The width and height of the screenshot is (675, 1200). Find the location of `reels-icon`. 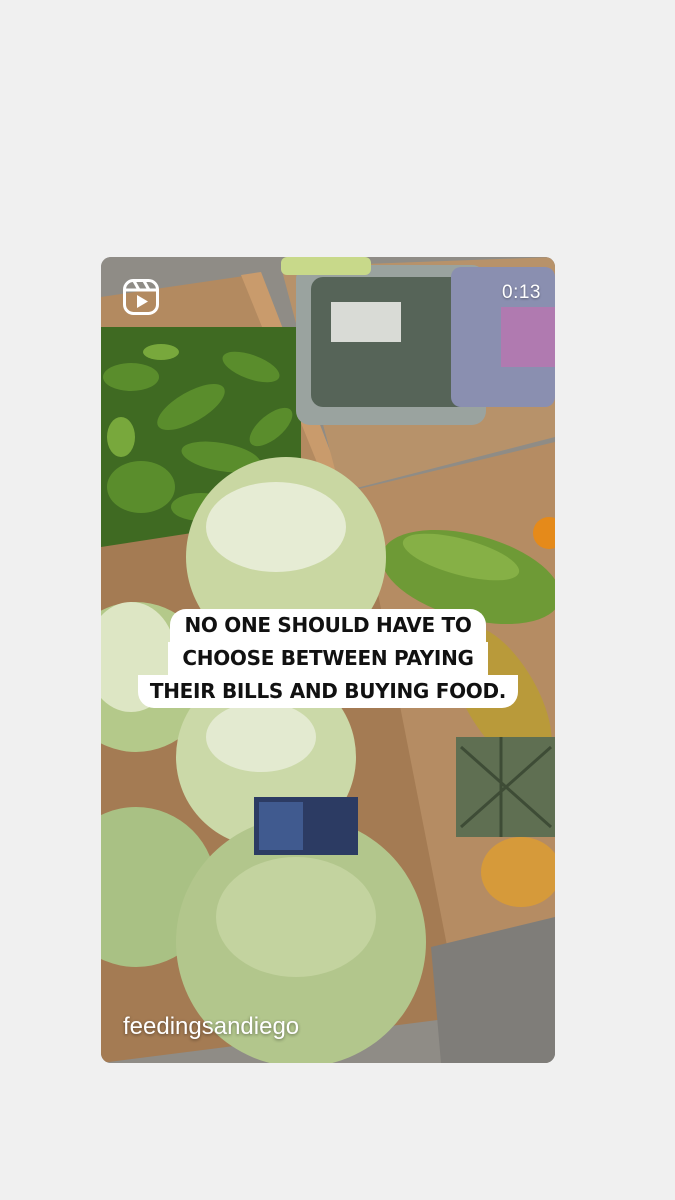

reels-icon is located at coordinates (141, 297).